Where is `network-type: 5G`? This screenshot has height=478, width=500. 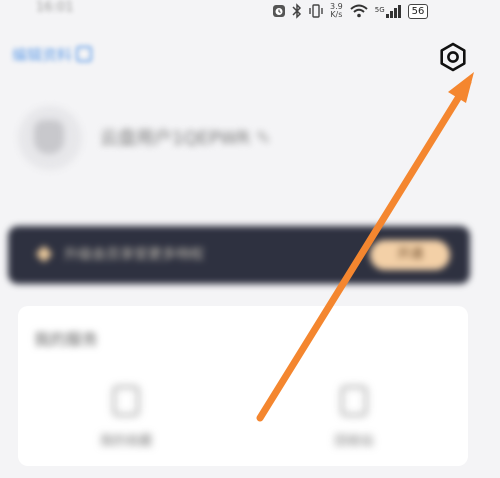
network-type: 5G is located at coordinates (379, 10).